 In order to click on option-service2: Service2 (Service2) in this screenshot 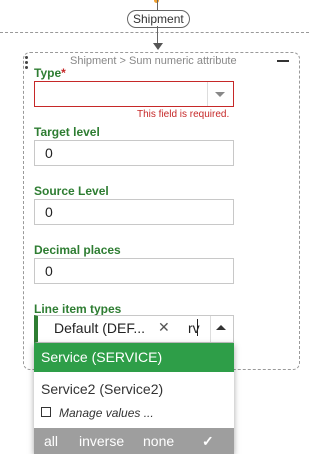, I will do `click(134, 389)`.